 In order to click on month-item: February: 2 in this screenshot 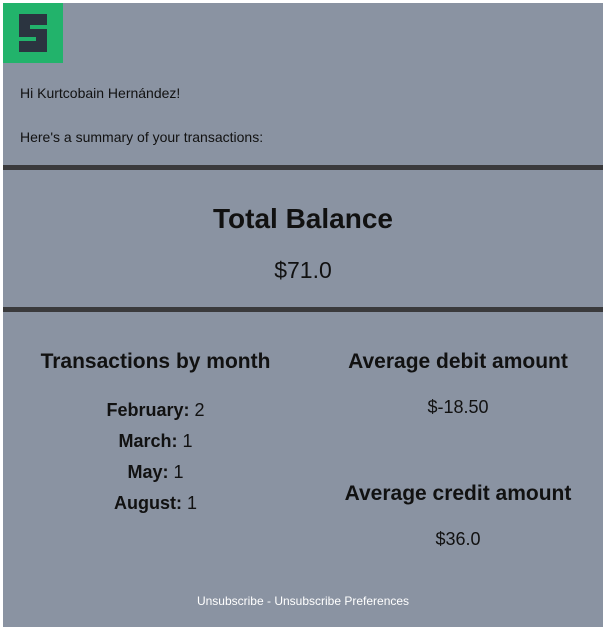, I will do `click(155, 410)`.